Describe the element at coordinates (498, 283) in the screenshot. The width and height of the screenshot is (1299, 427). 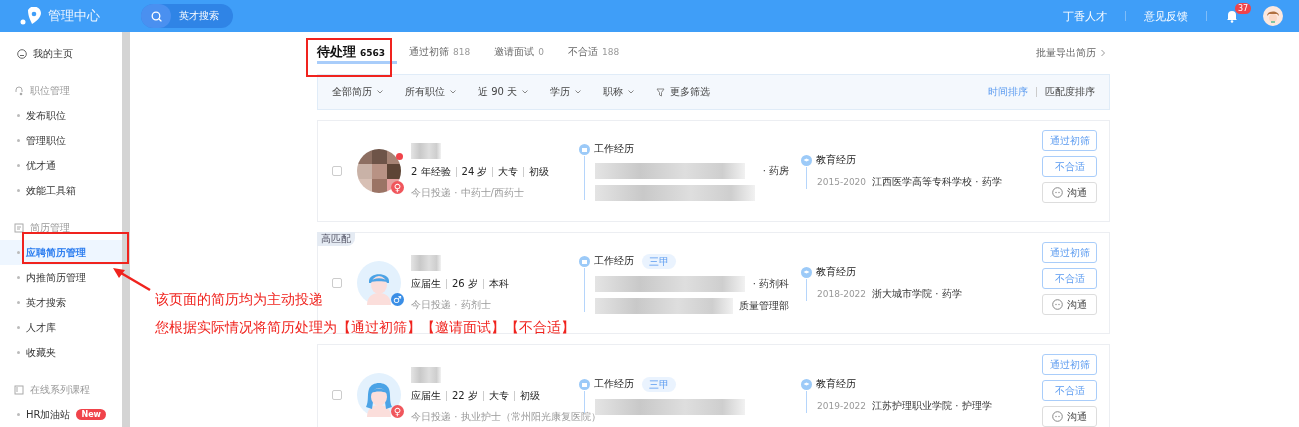
I see `candidate-fact: 本科` at that location.